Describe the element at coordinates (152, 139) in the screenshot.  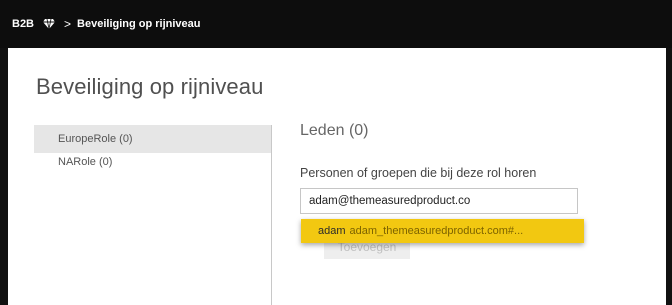
I see `role-item-europerole: EuropeRole (0)` at that location.